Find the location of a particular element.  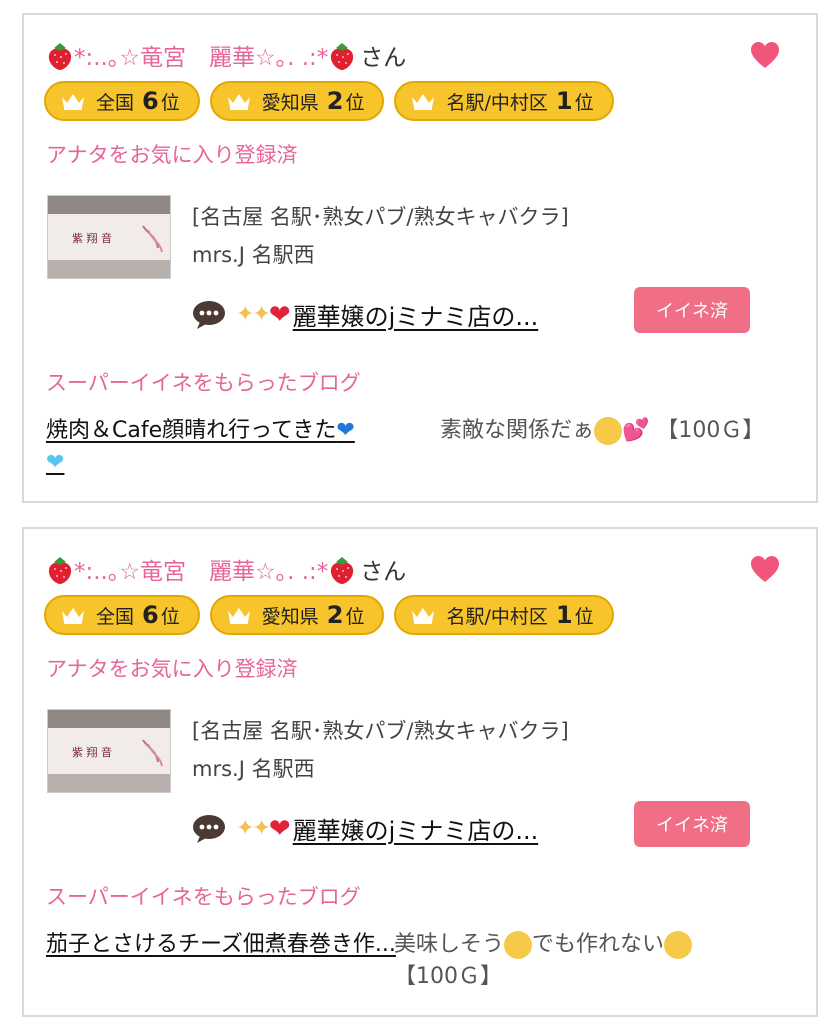

comment-text: でも作れない is located at coordinates (598, 944).